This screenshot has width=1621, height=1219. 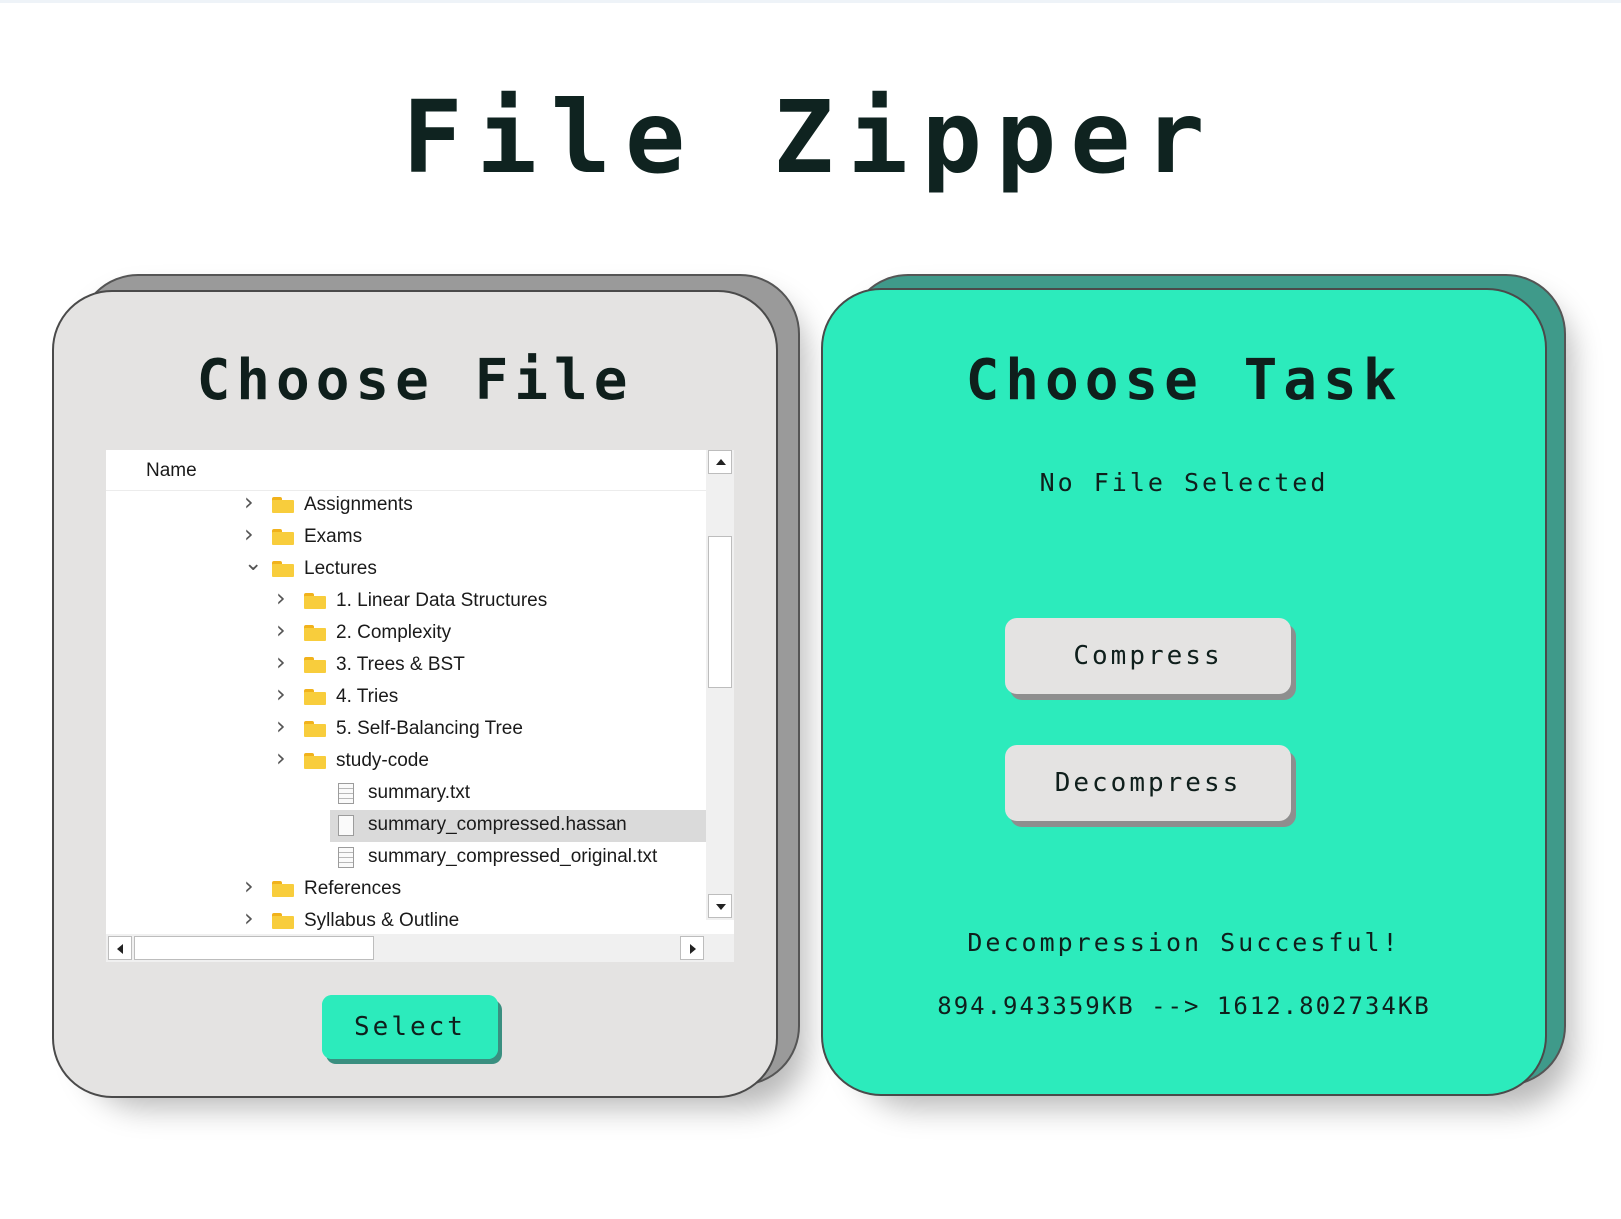 What do you see at coordinates (406, 890) in the screenshot?
I see `tree-folder-row: › References` at bounding box center [406, 890].